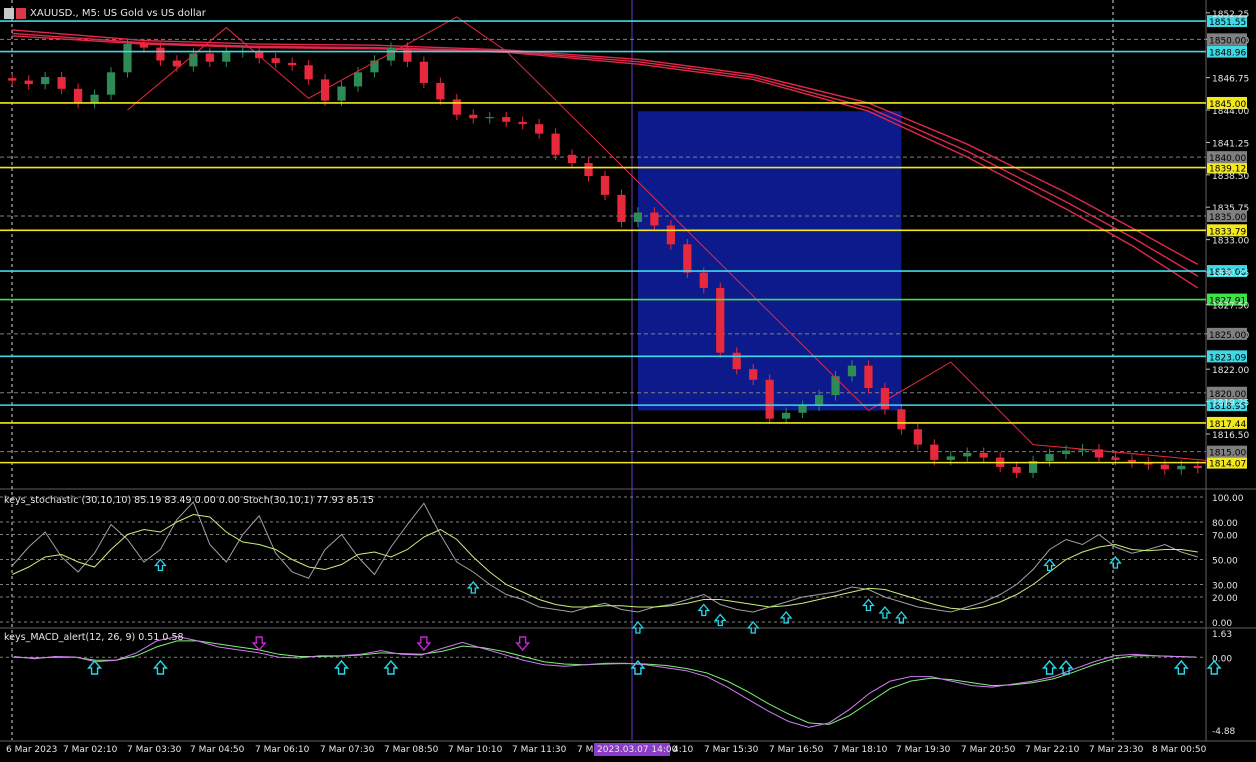  What do you see at coordinates (1227, 465) in the screenshot?
I see `level-price-label: 1814.07` at bounding box center [1227, 465].